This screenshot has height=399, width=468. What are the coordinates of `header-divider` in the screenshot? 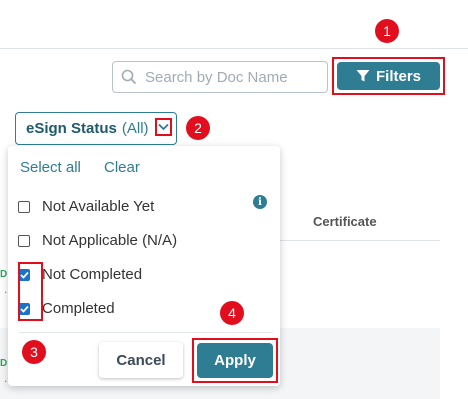 It's located at (234, 48).